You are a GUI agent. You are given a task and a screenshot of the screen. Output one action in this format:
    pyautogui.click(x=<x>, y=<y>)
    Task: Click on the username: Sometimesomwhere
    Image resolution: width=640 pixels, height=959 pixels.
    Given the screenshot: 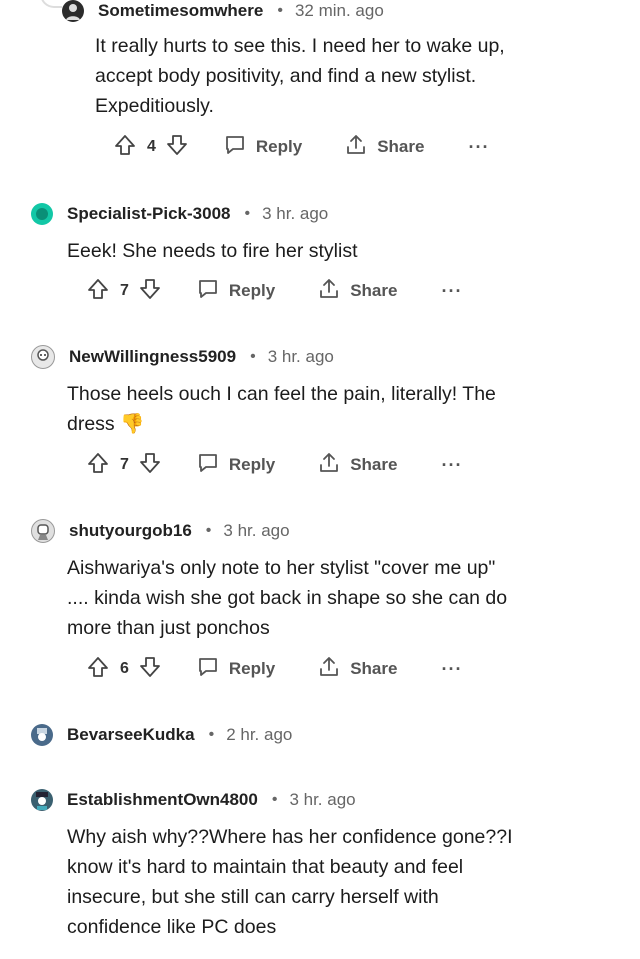 What is the action you would take?
    pyautogui.click(x=180, y=11)
    